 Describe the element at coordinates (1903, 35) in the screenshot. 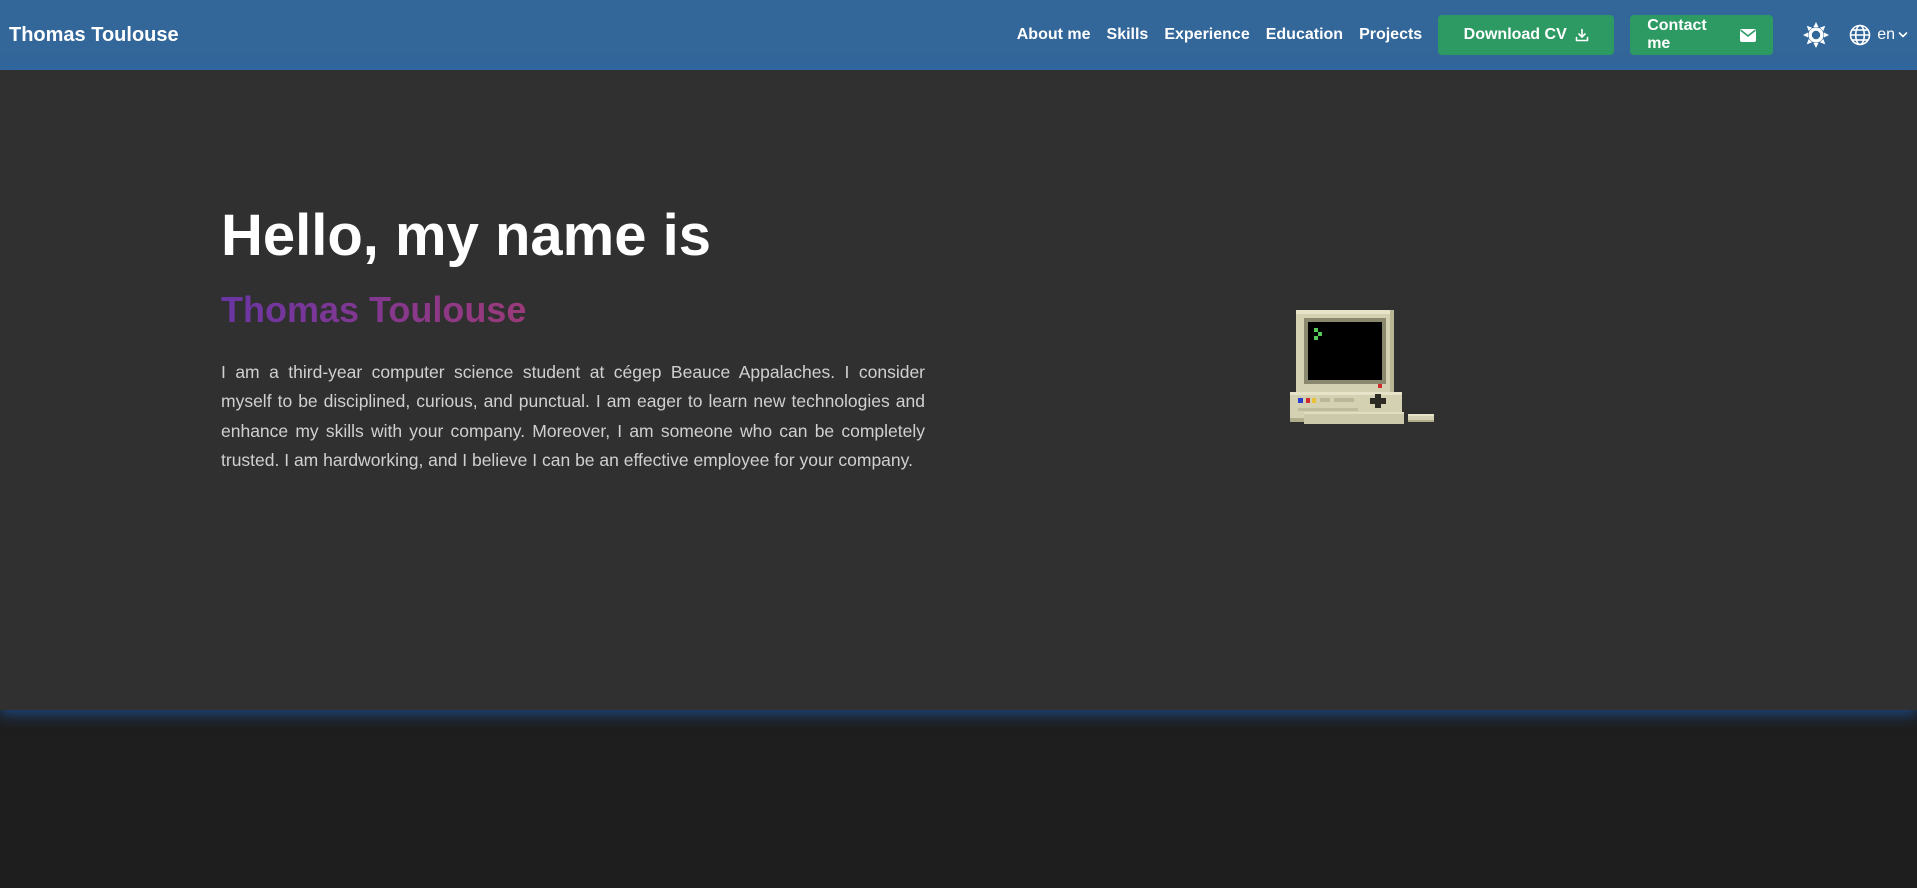

I see `chevron-down-icon` at that location.